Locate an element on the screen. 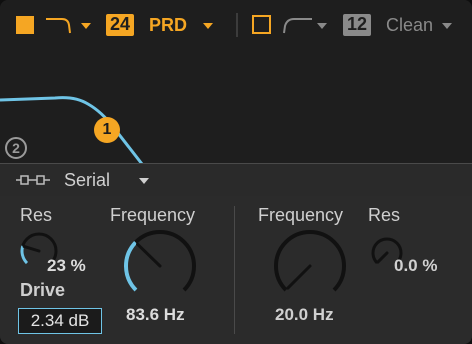  filter2-type-chooser is located at coordinates (307, 25).